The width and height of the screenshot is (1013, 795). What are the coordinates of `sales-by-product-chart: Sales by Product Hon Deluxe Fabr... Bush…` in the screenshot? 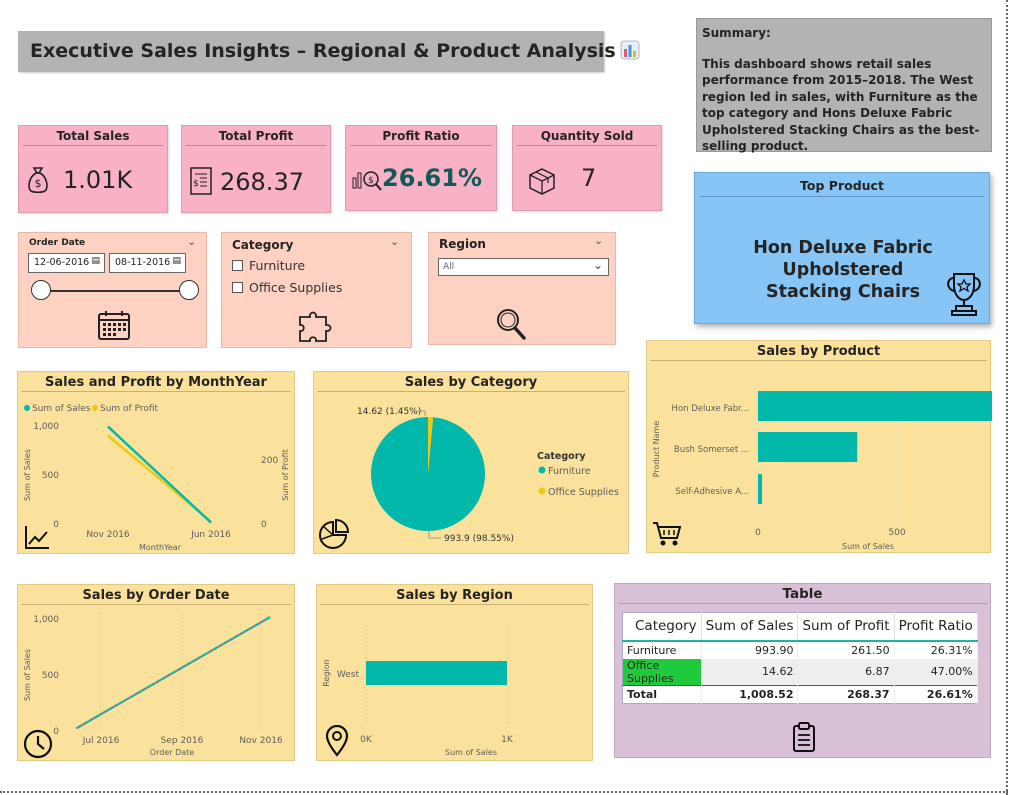 It's located at (819, 446).